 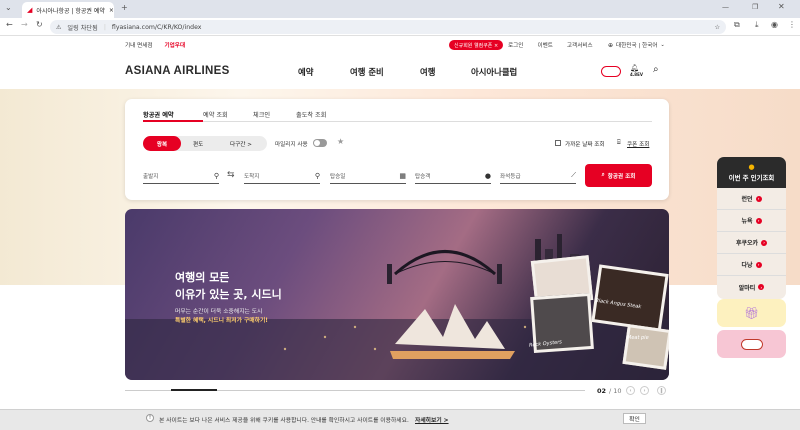 What do you see at coordinates (544, 45) in the screenshot?
I see `event-link: 이벤트` at bounding box center [544, 45].